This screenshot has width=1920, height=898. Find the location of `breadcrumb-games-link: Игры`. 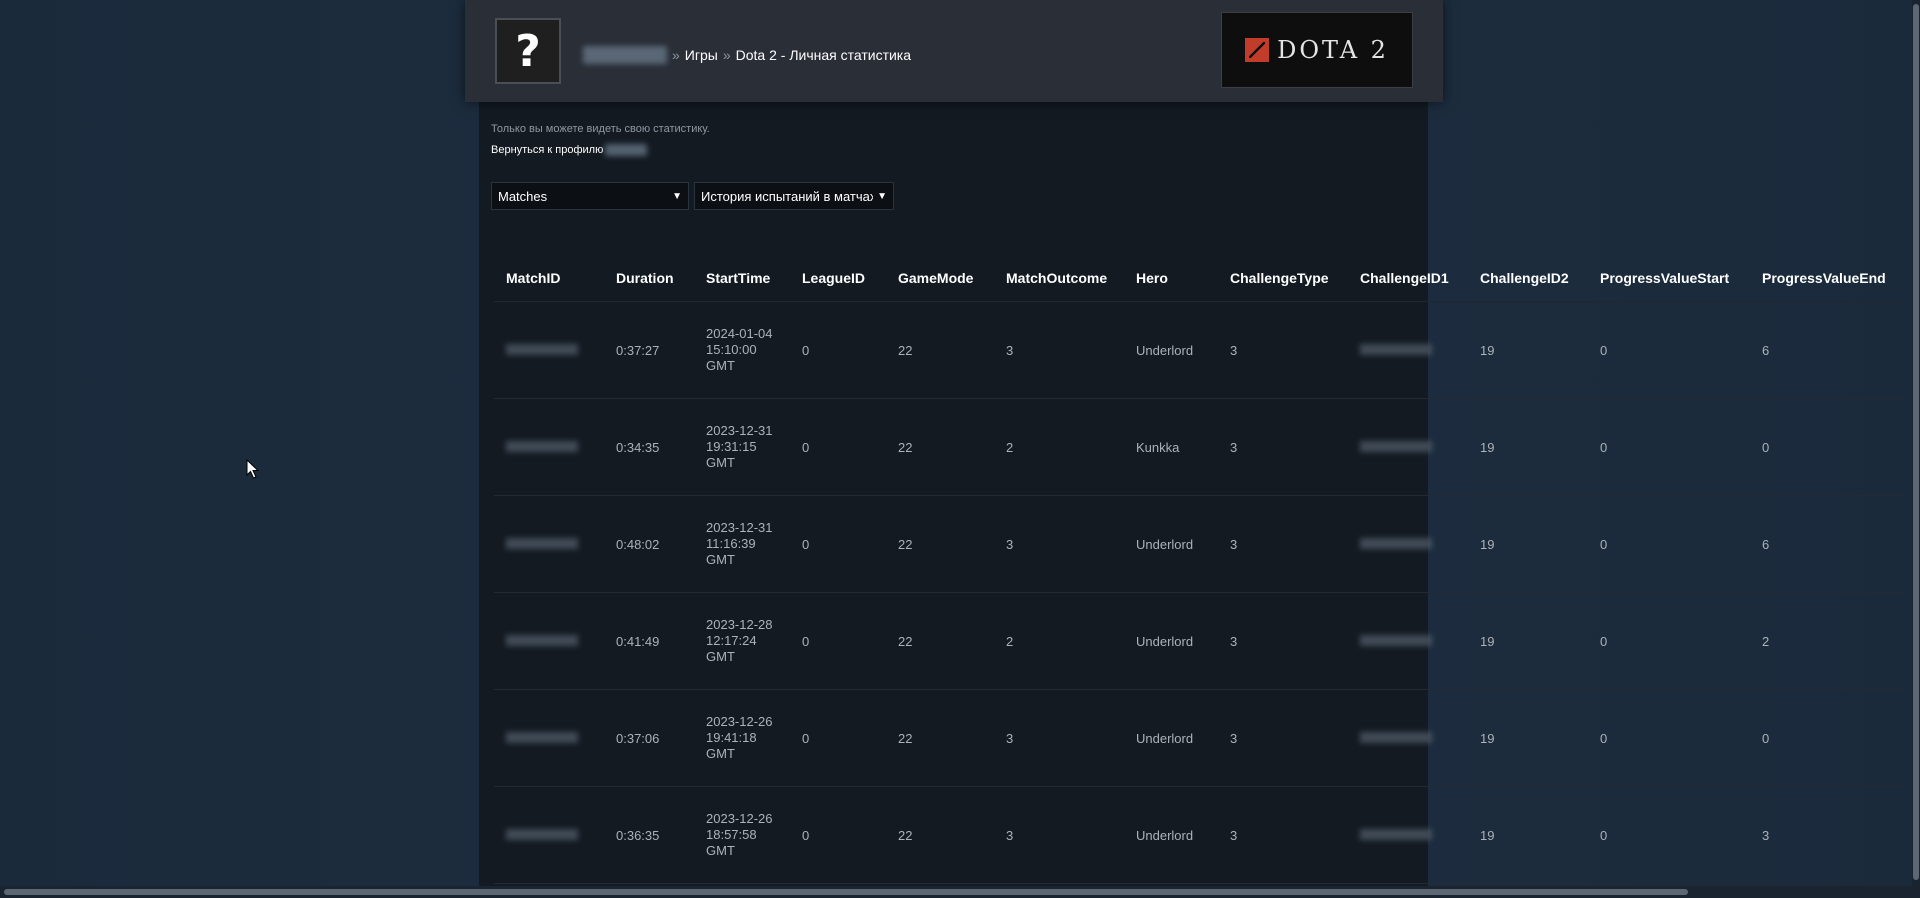

breadcrumb-games-link: Игры is located at coordinates (701, 55).